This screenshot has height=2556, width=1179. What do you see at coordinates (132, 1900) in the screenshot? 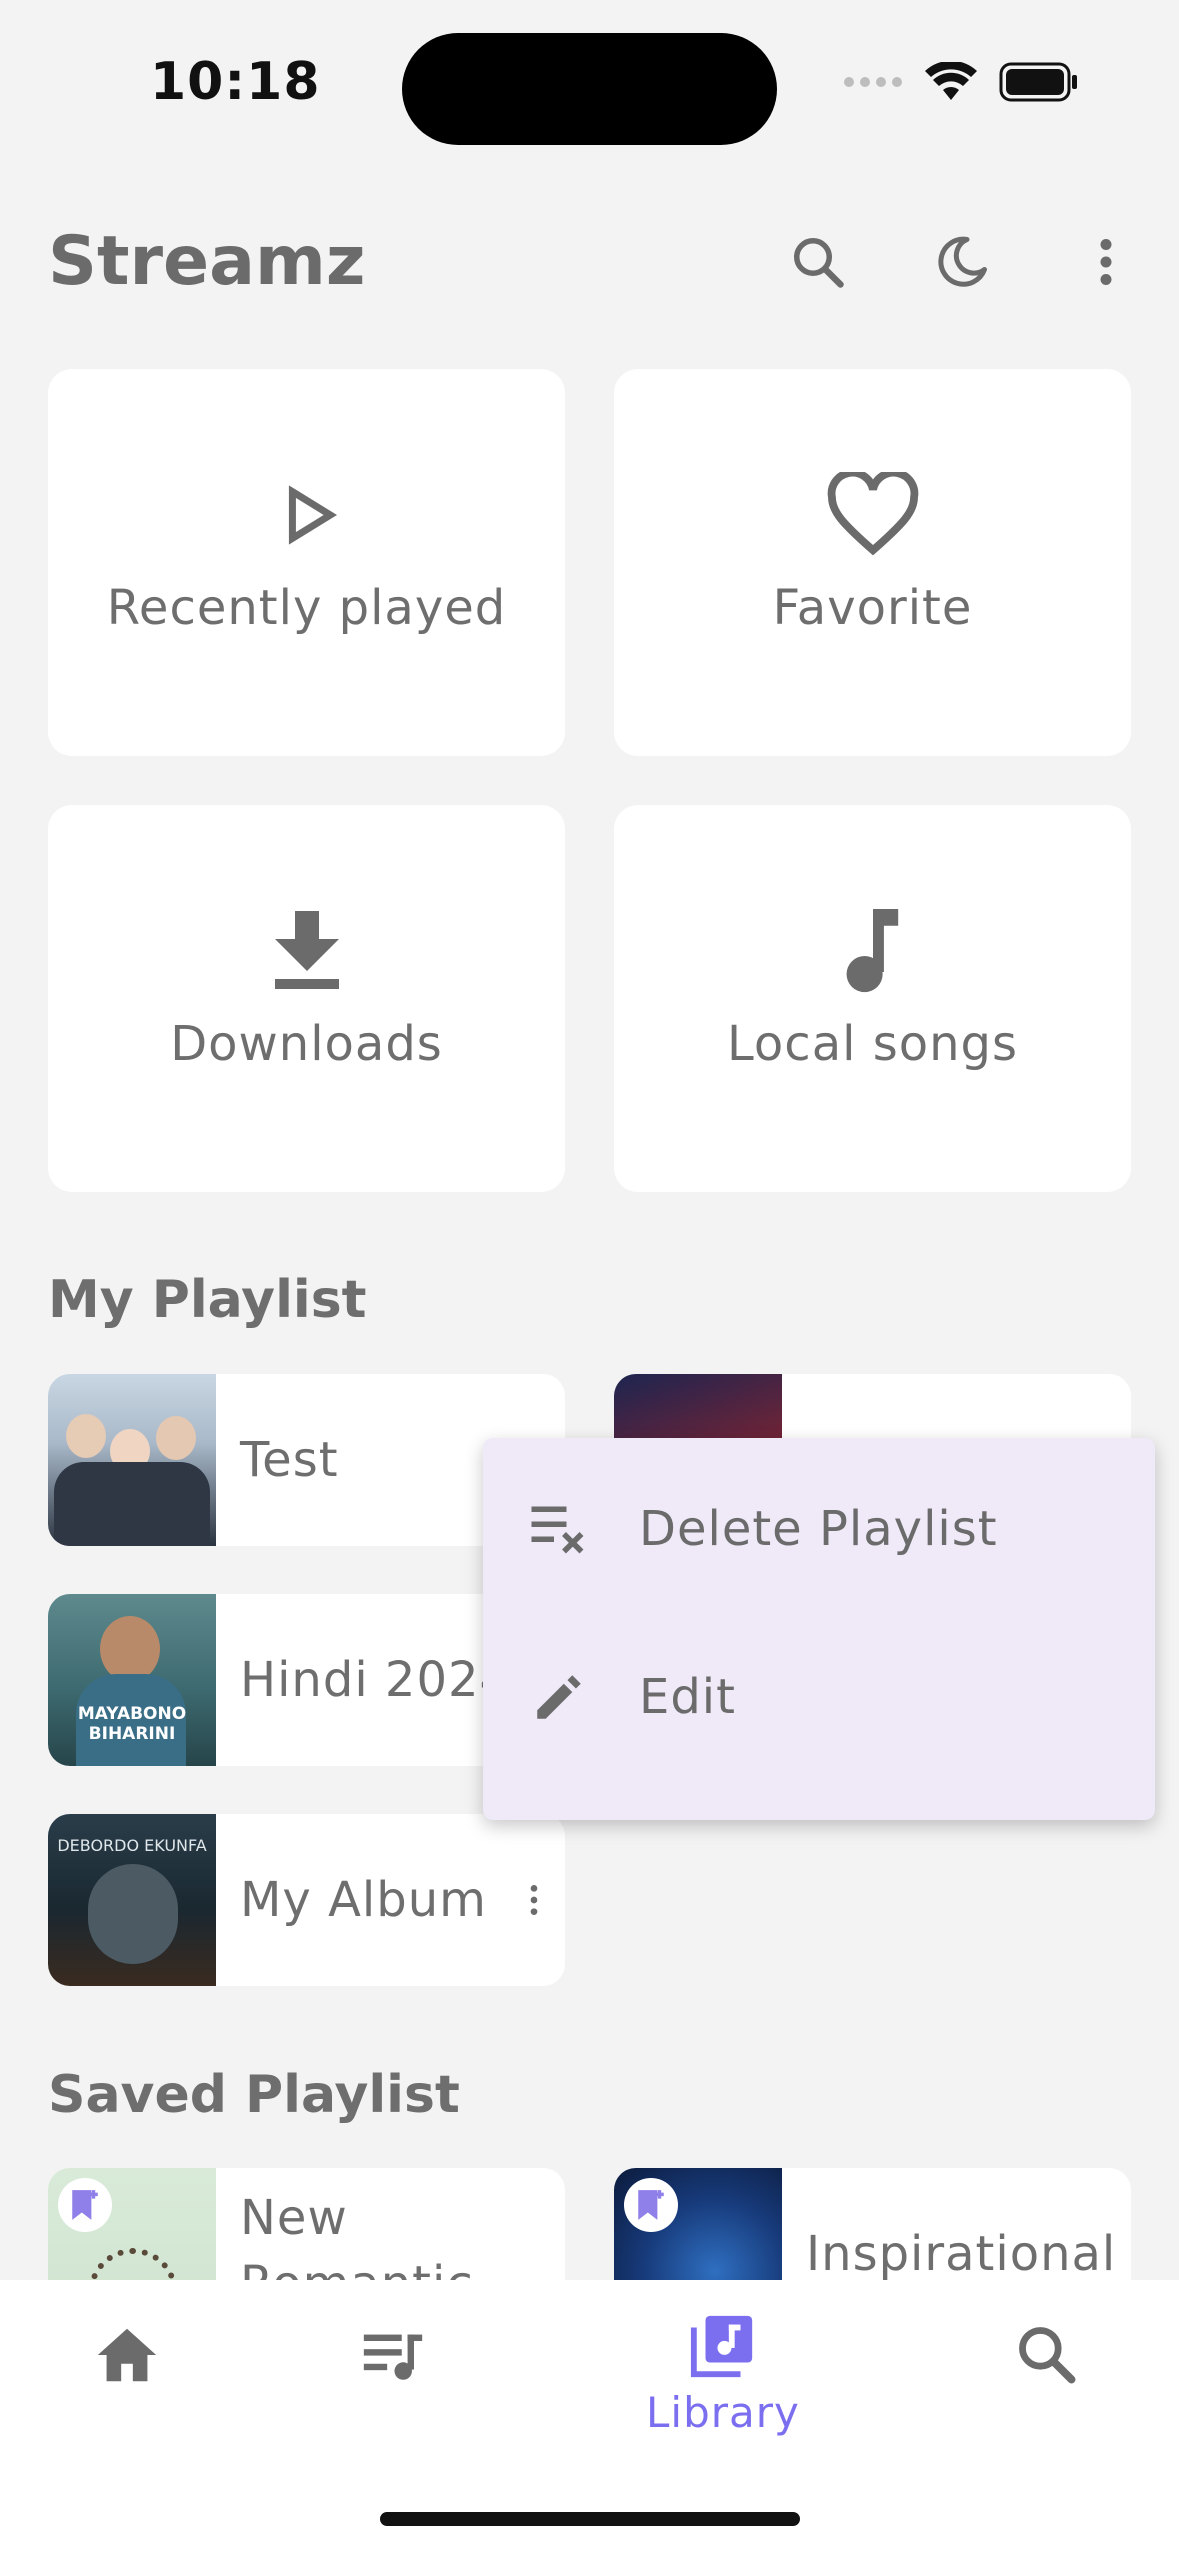
I see `playlist-thumbnail: DEBORDO EKUNFA` at bounding box center [132, 1900].